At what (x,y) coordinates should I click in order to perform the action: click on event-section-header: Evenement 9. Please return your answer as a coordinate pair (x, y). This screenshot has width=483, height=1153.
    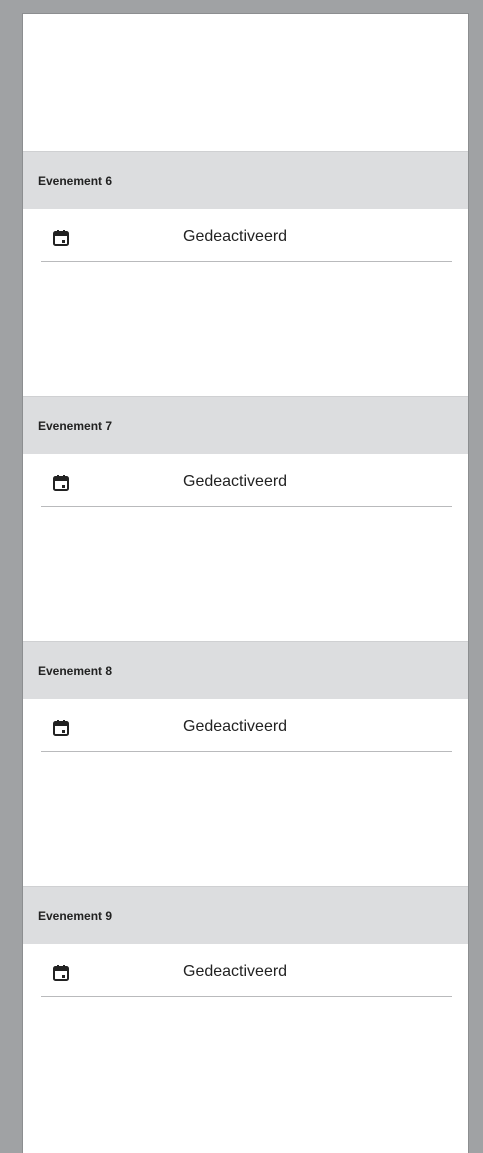
    Looking at the image, I should click on (245, 915).